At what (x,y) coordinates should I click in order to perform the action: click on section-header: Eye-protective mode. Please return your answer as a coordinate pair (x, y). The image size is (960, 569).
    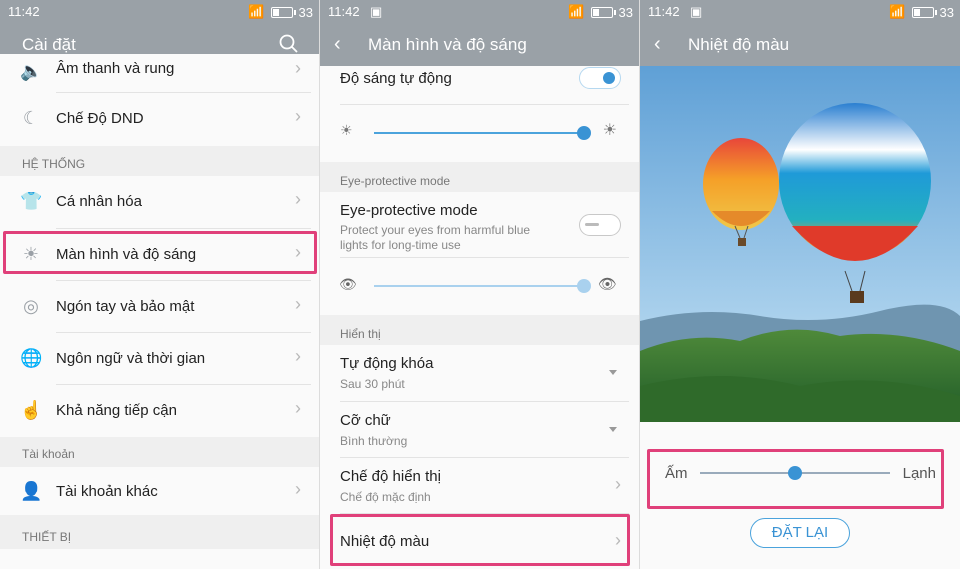
    Looking at the image, I should click on (479, 177).